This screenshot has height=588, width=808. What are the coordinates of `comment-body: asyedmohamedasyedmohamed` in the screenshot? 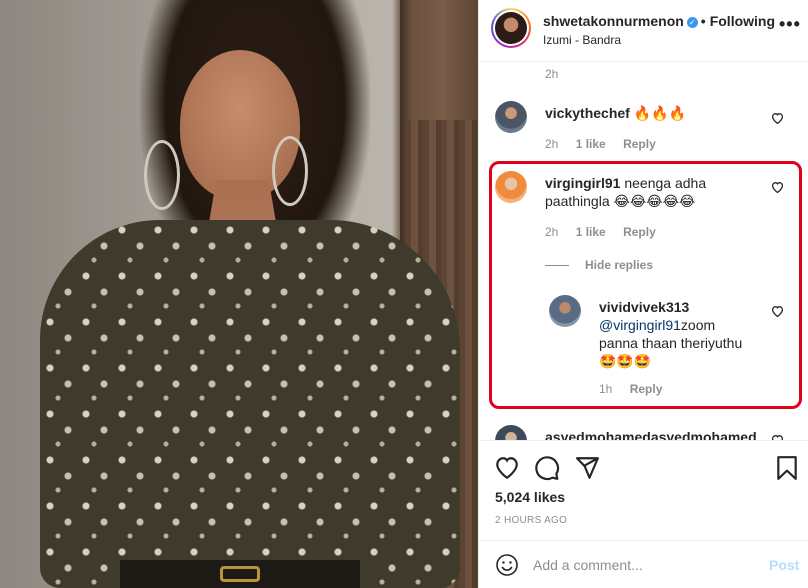 It's located at (651, 434).